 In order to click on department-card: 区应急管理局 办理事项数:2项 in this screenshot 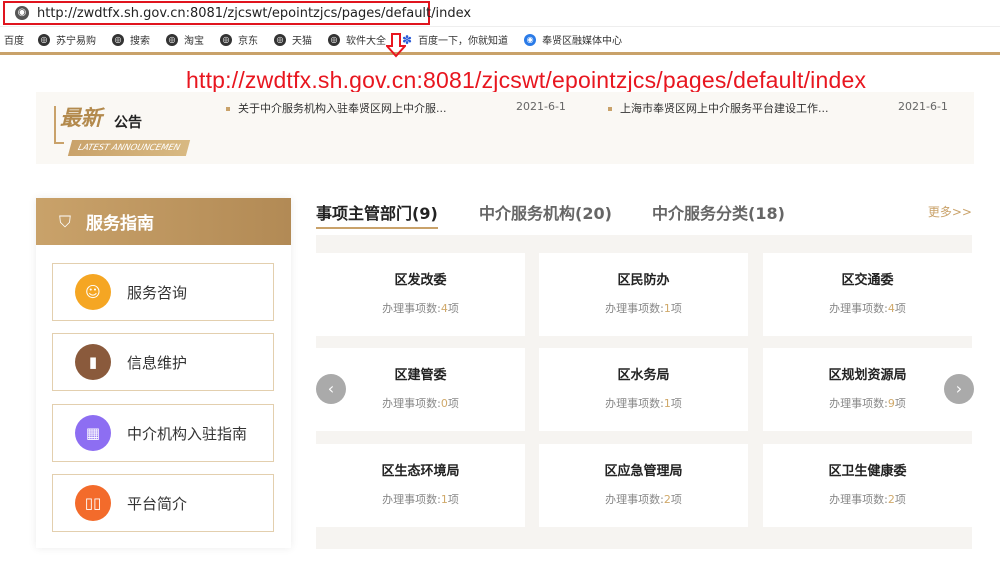, I will do `click(643, 485)`.